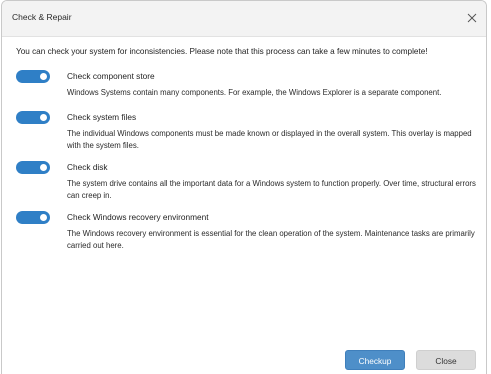  What do you see at coordinates (244, 19) in the screenshot?
I see `title-bar: Check & Repair` at bounding box center [244, 19].